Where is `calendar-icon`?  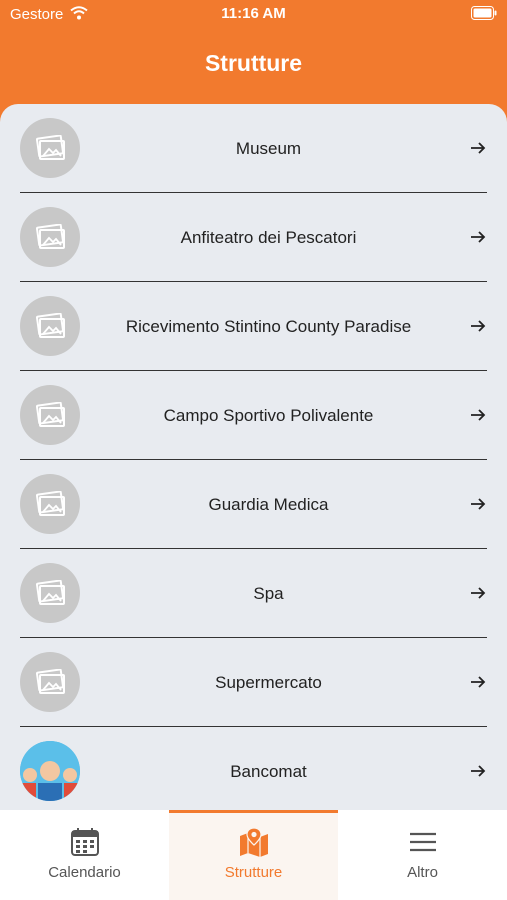 calendar-icon is located at coordinates (85, 842).